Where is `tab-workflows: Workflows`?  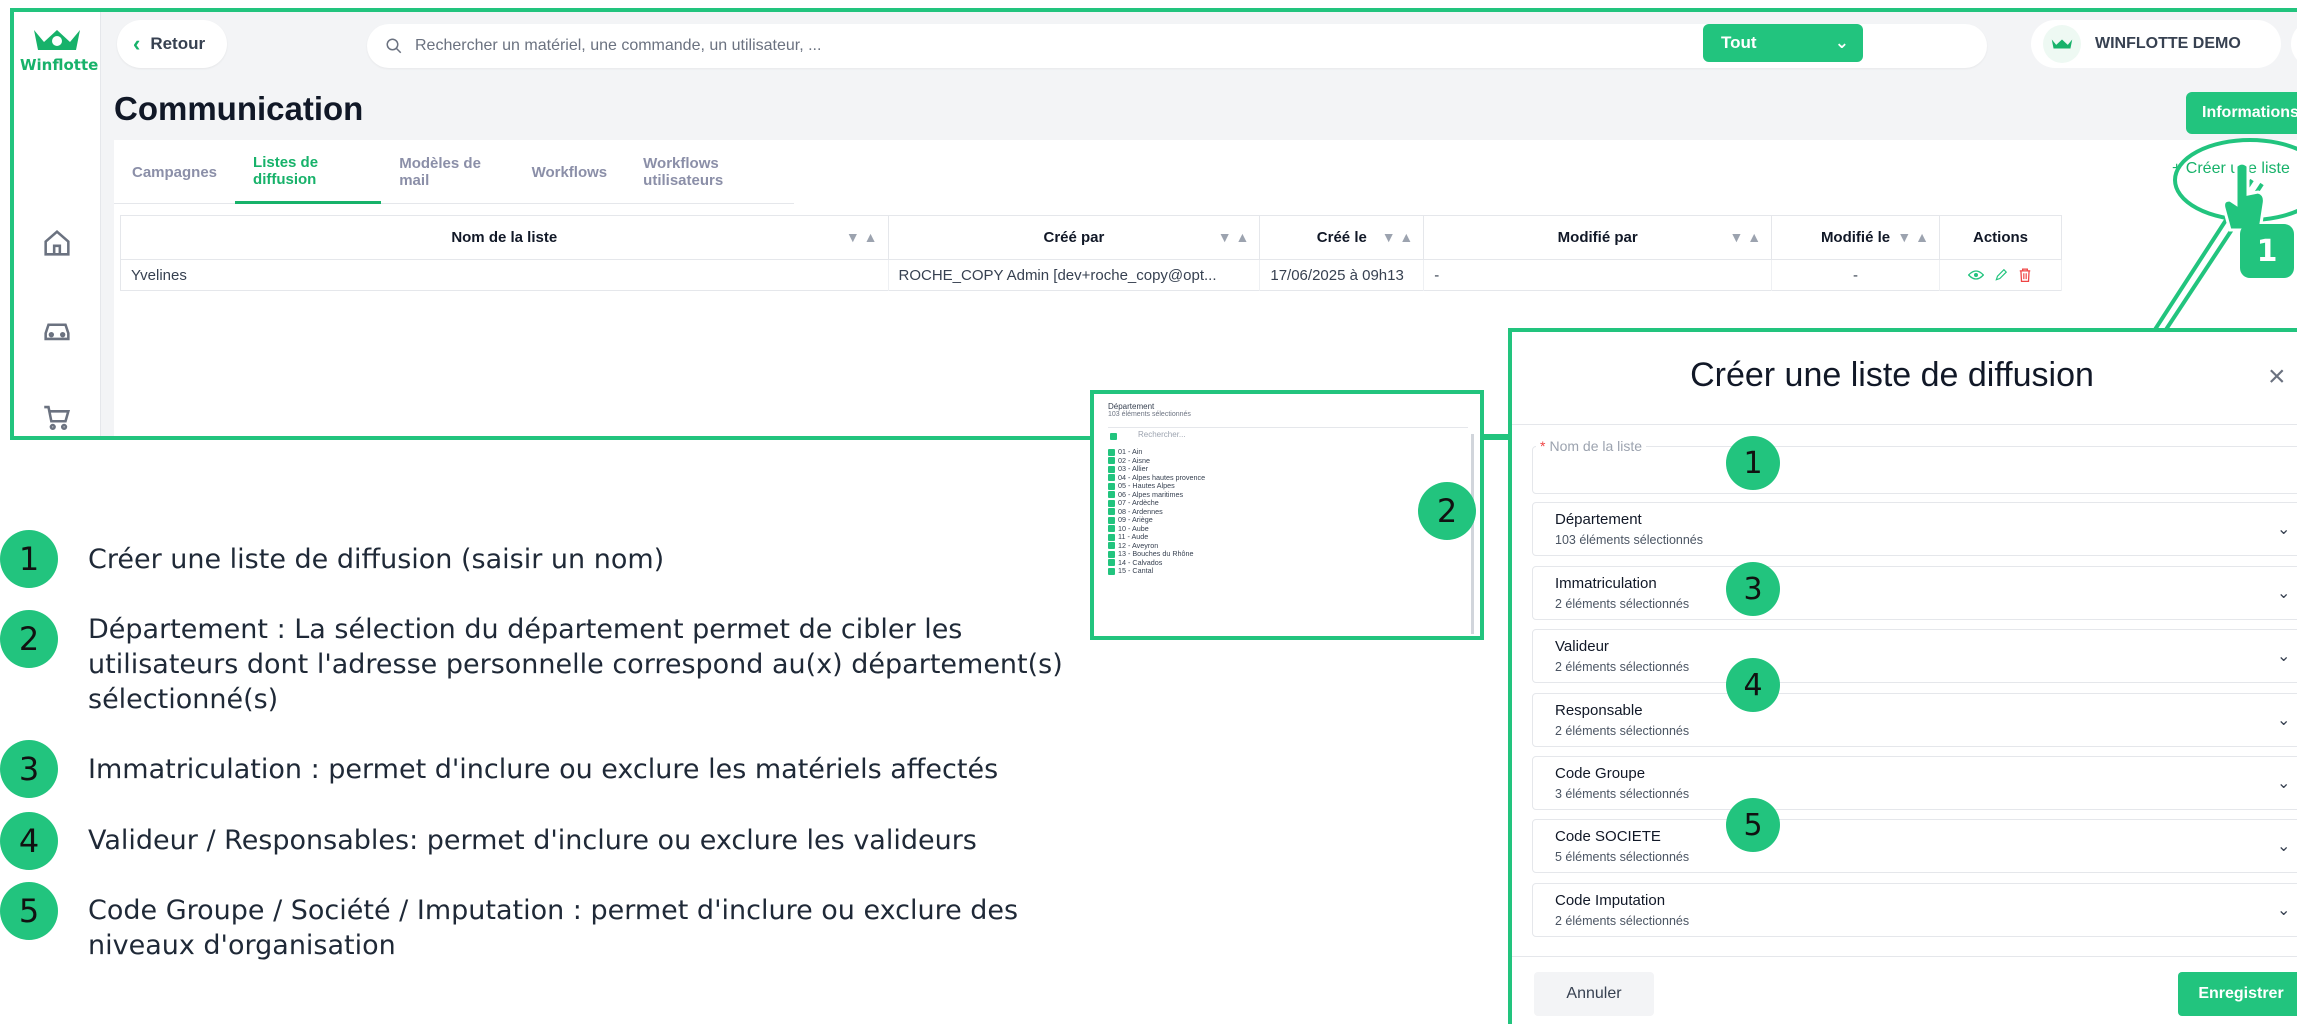 tab-workflows: Workflows is located at coordinates (570, 172).